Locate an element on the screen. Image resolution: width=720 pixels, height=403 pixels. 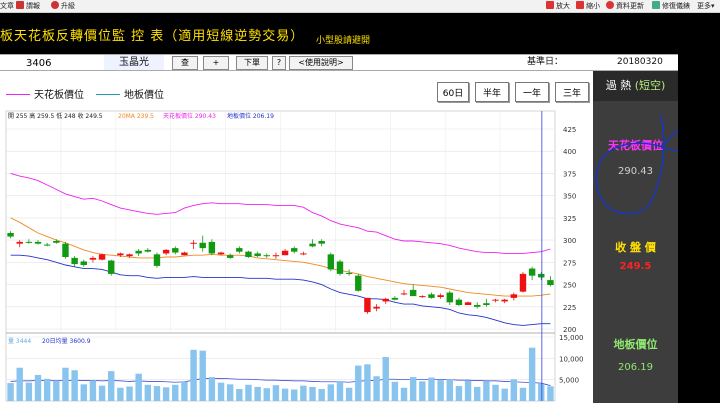
range-button-half-year: 半年 is located at coordinates (492, 92).